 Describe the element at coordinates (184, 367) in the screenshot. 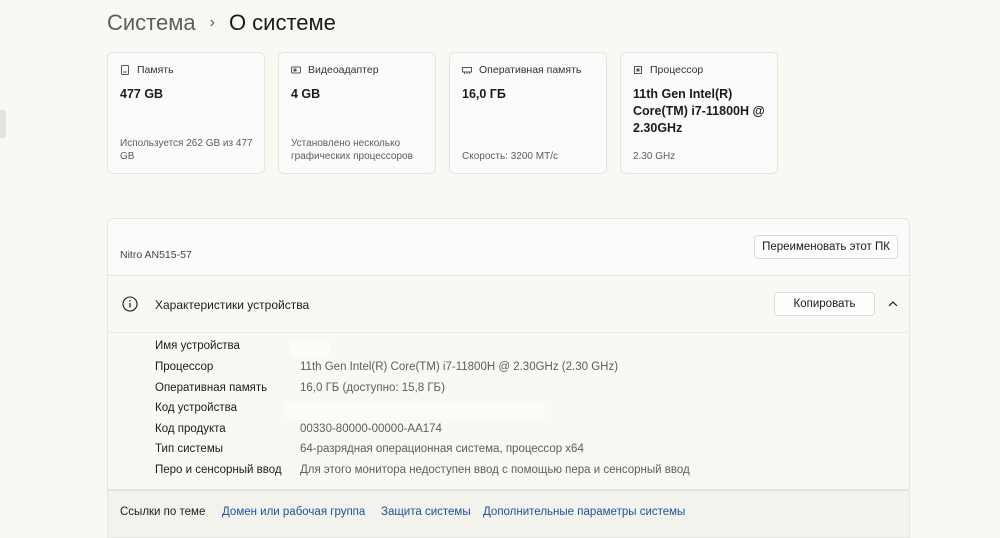

I see `spec-label: Процессор` at that location.